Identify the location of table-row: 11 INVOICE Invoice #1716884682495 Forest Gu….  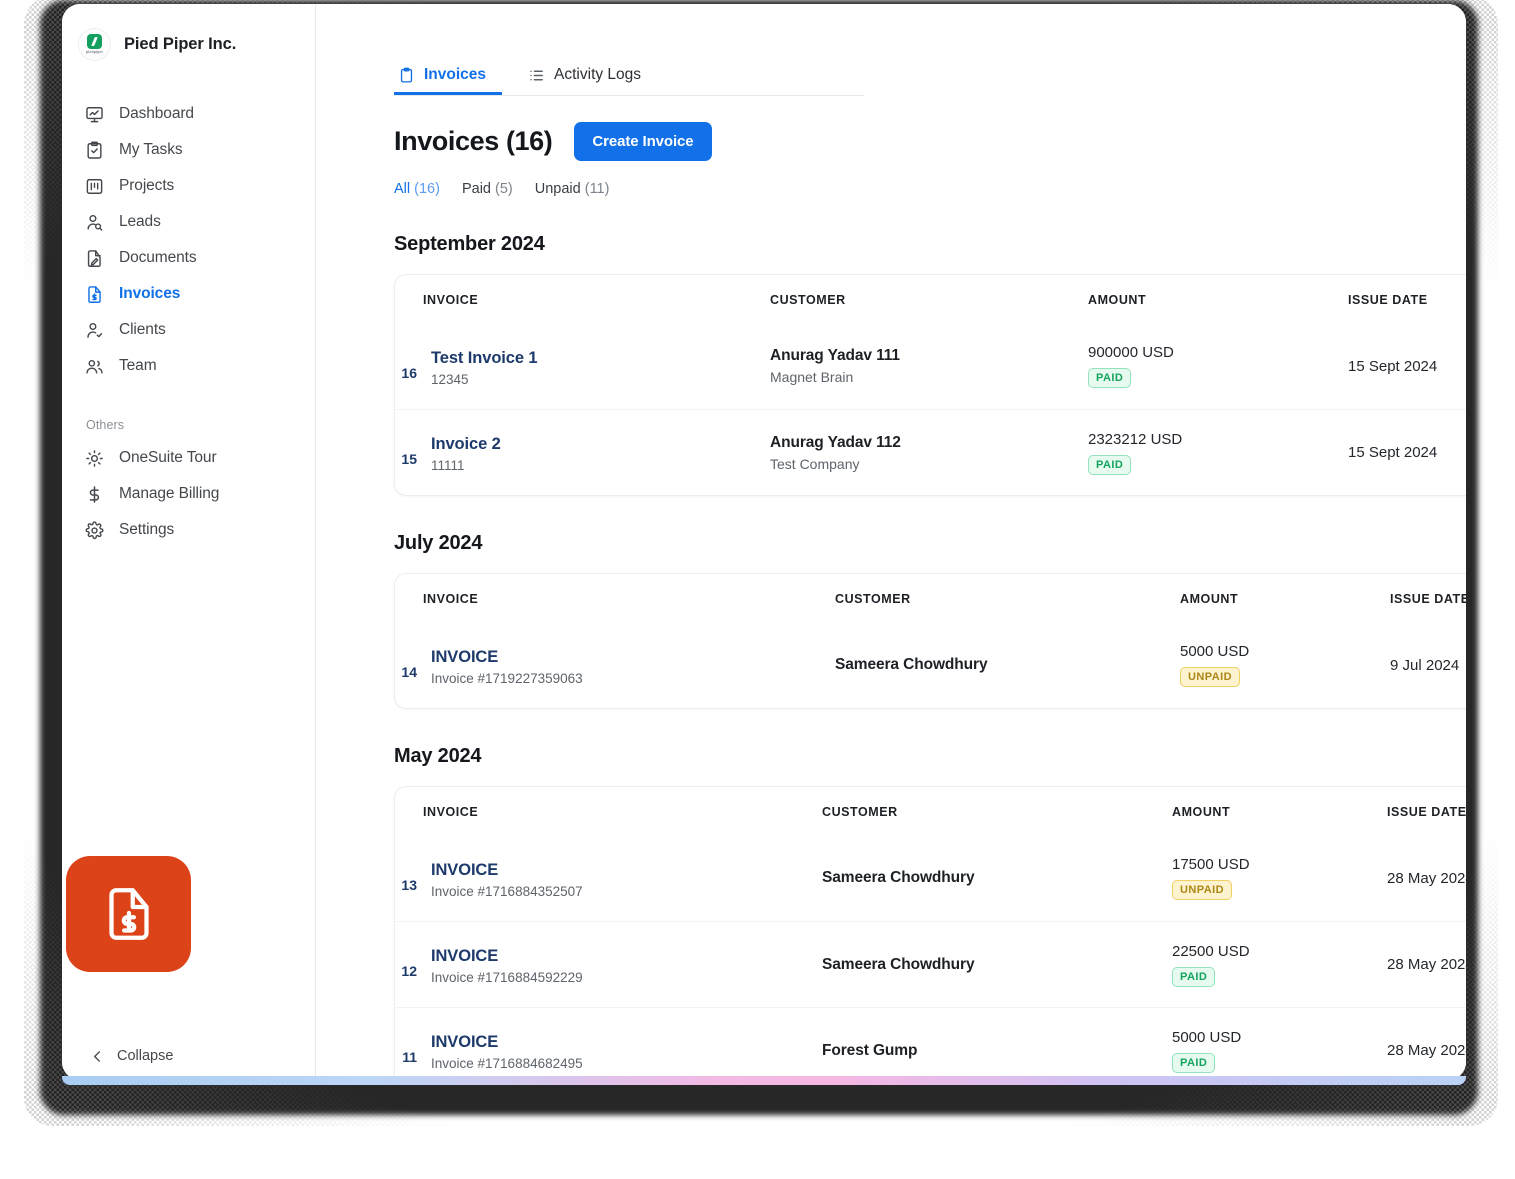
(930, 1043).